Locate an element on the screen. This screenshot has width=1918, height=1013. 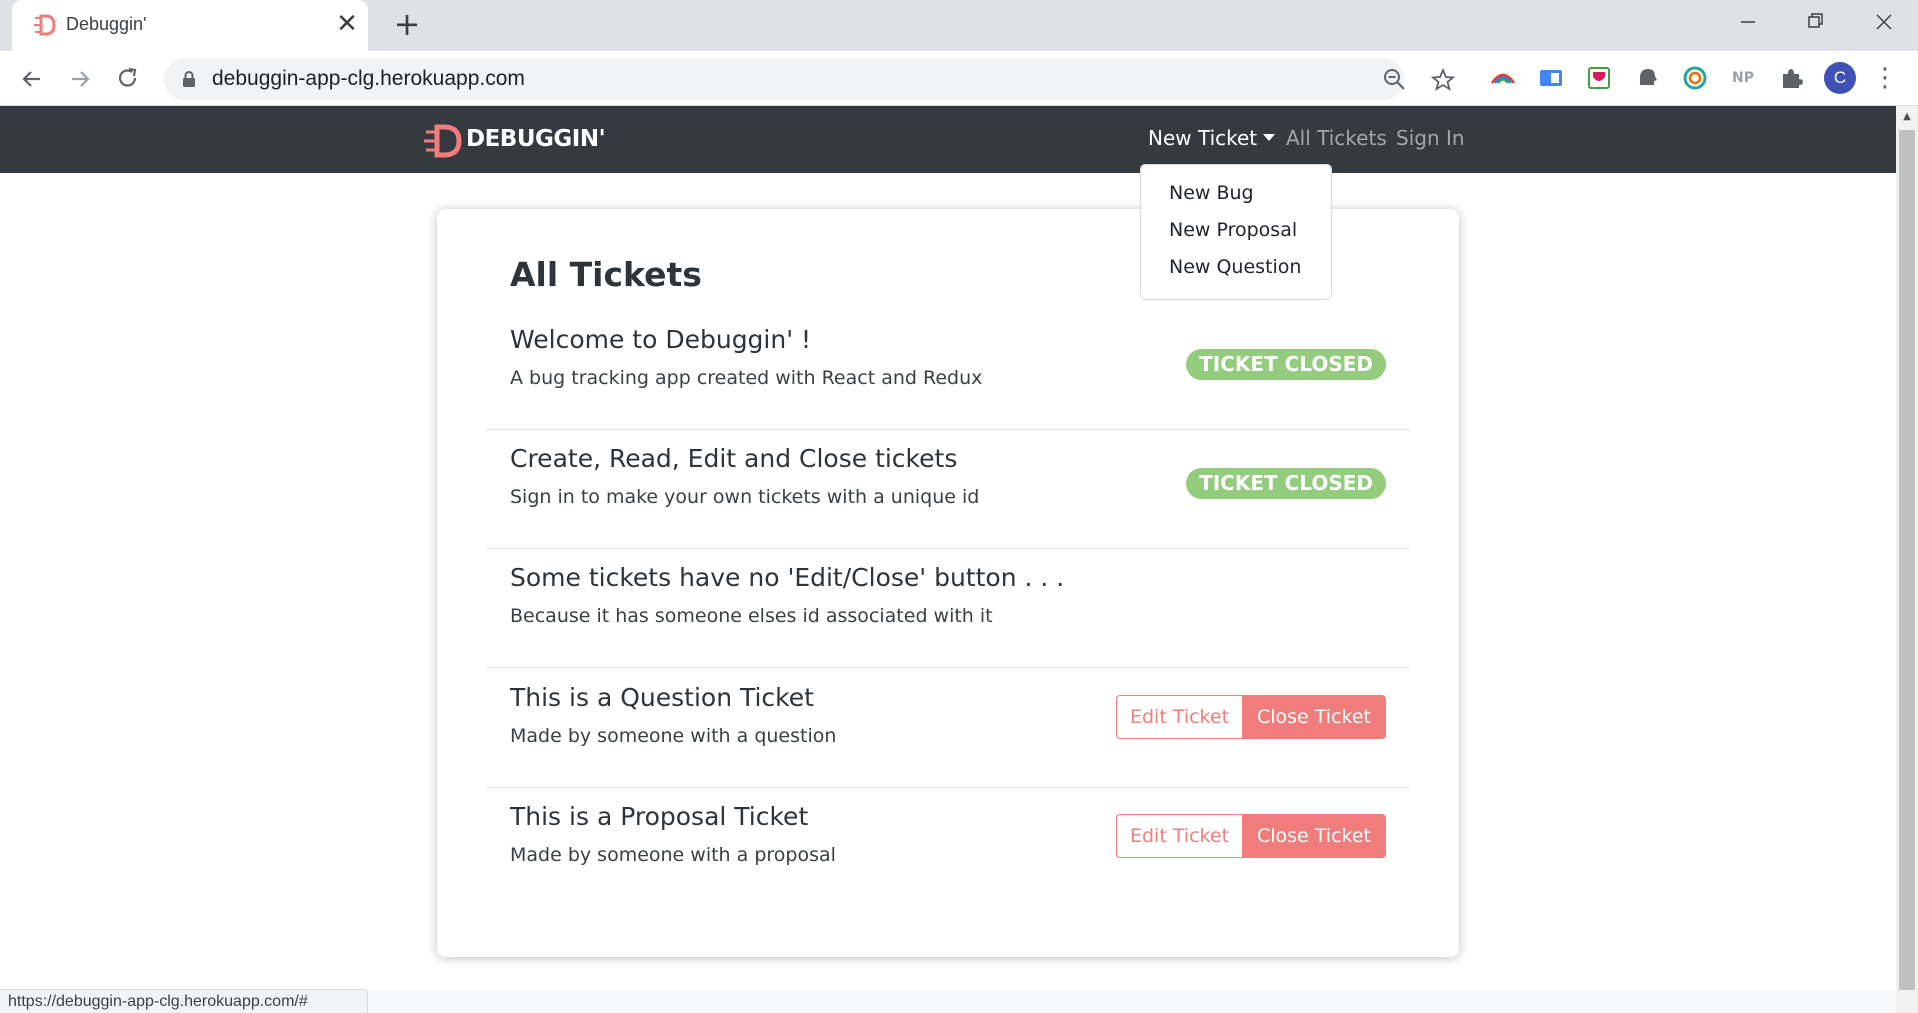
dropdown-item-new-bug: New Bug is located at coordinates (1236, 193).